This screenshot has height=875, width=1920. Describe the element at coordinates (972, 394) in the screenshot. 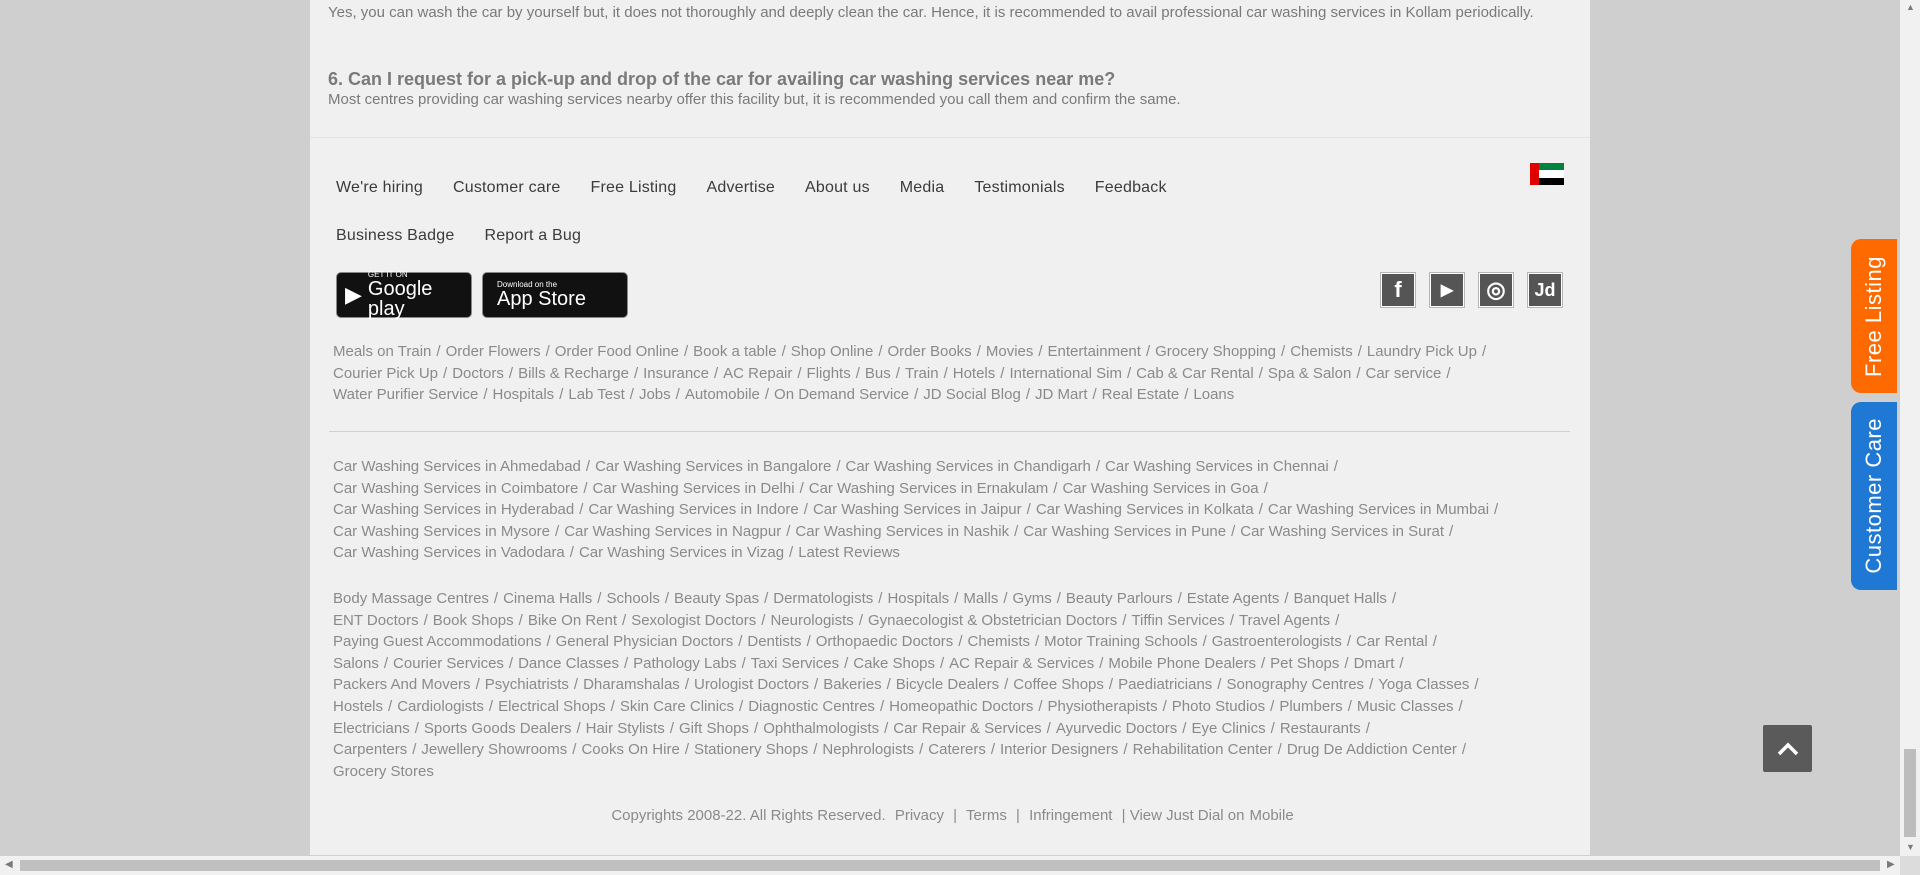

I see `service-link: JD Social Blog` at that location.